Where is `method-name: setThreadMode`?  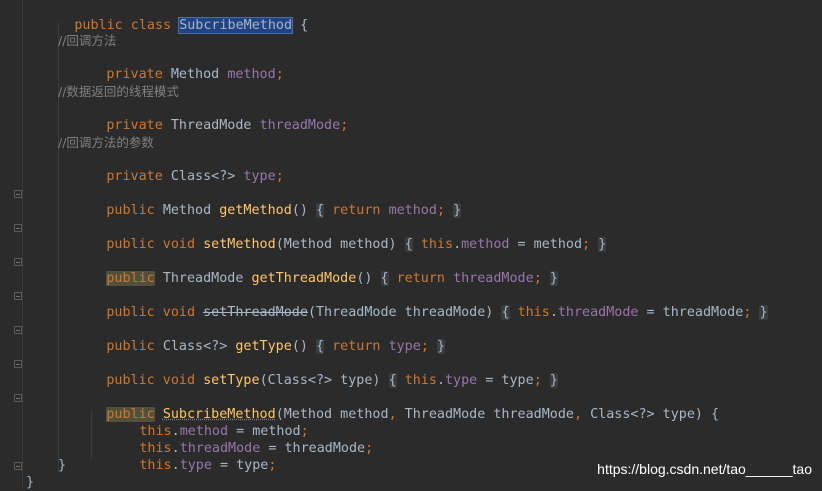 method-name: setThreadMode is located at coordinates (255, 312).